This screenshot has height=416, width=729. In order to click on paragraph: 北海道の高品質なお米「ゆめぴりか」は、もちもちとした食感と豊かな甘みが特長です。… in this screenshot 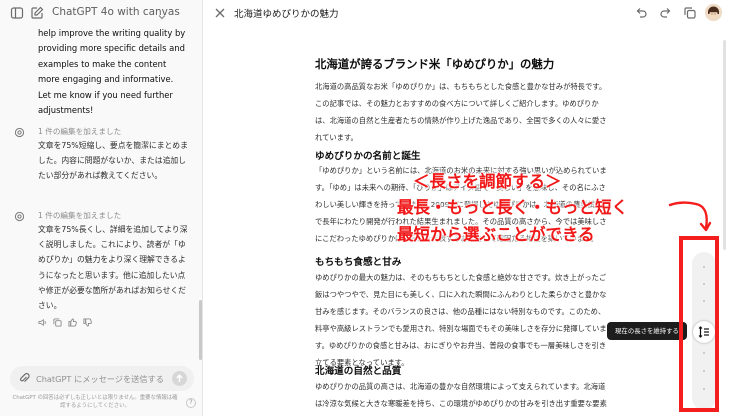, I will do `click(461, 112)`.